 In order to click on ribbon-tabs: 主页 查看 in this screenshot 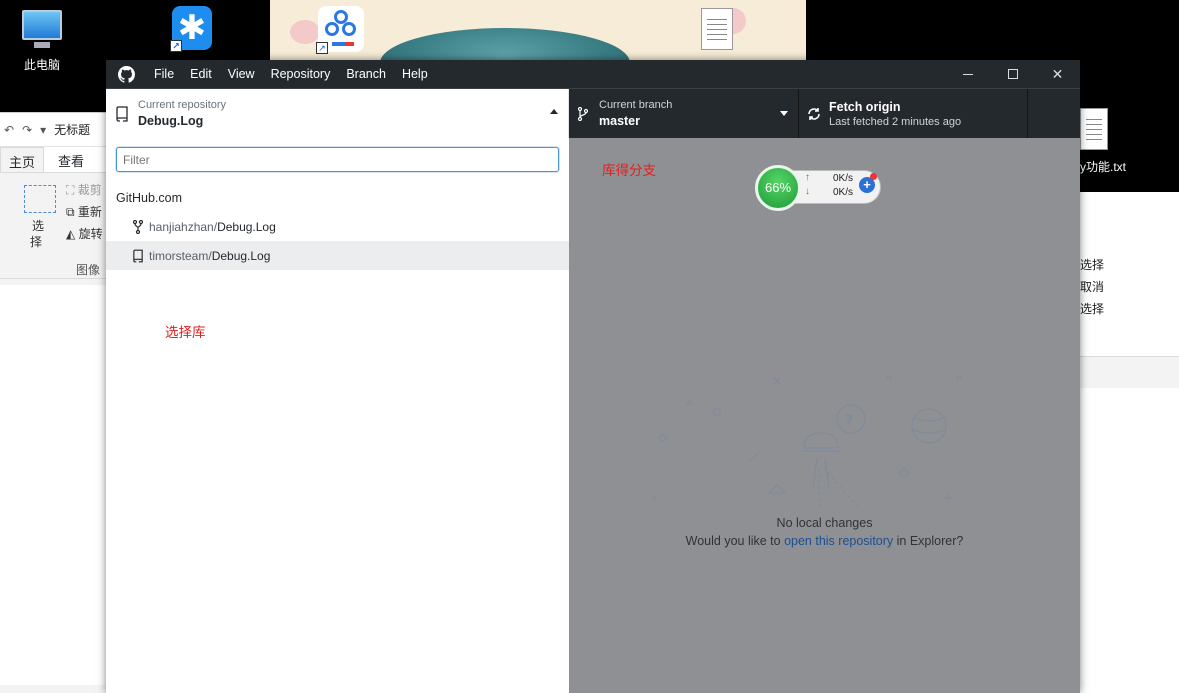, I will do `click(53, 160)`.